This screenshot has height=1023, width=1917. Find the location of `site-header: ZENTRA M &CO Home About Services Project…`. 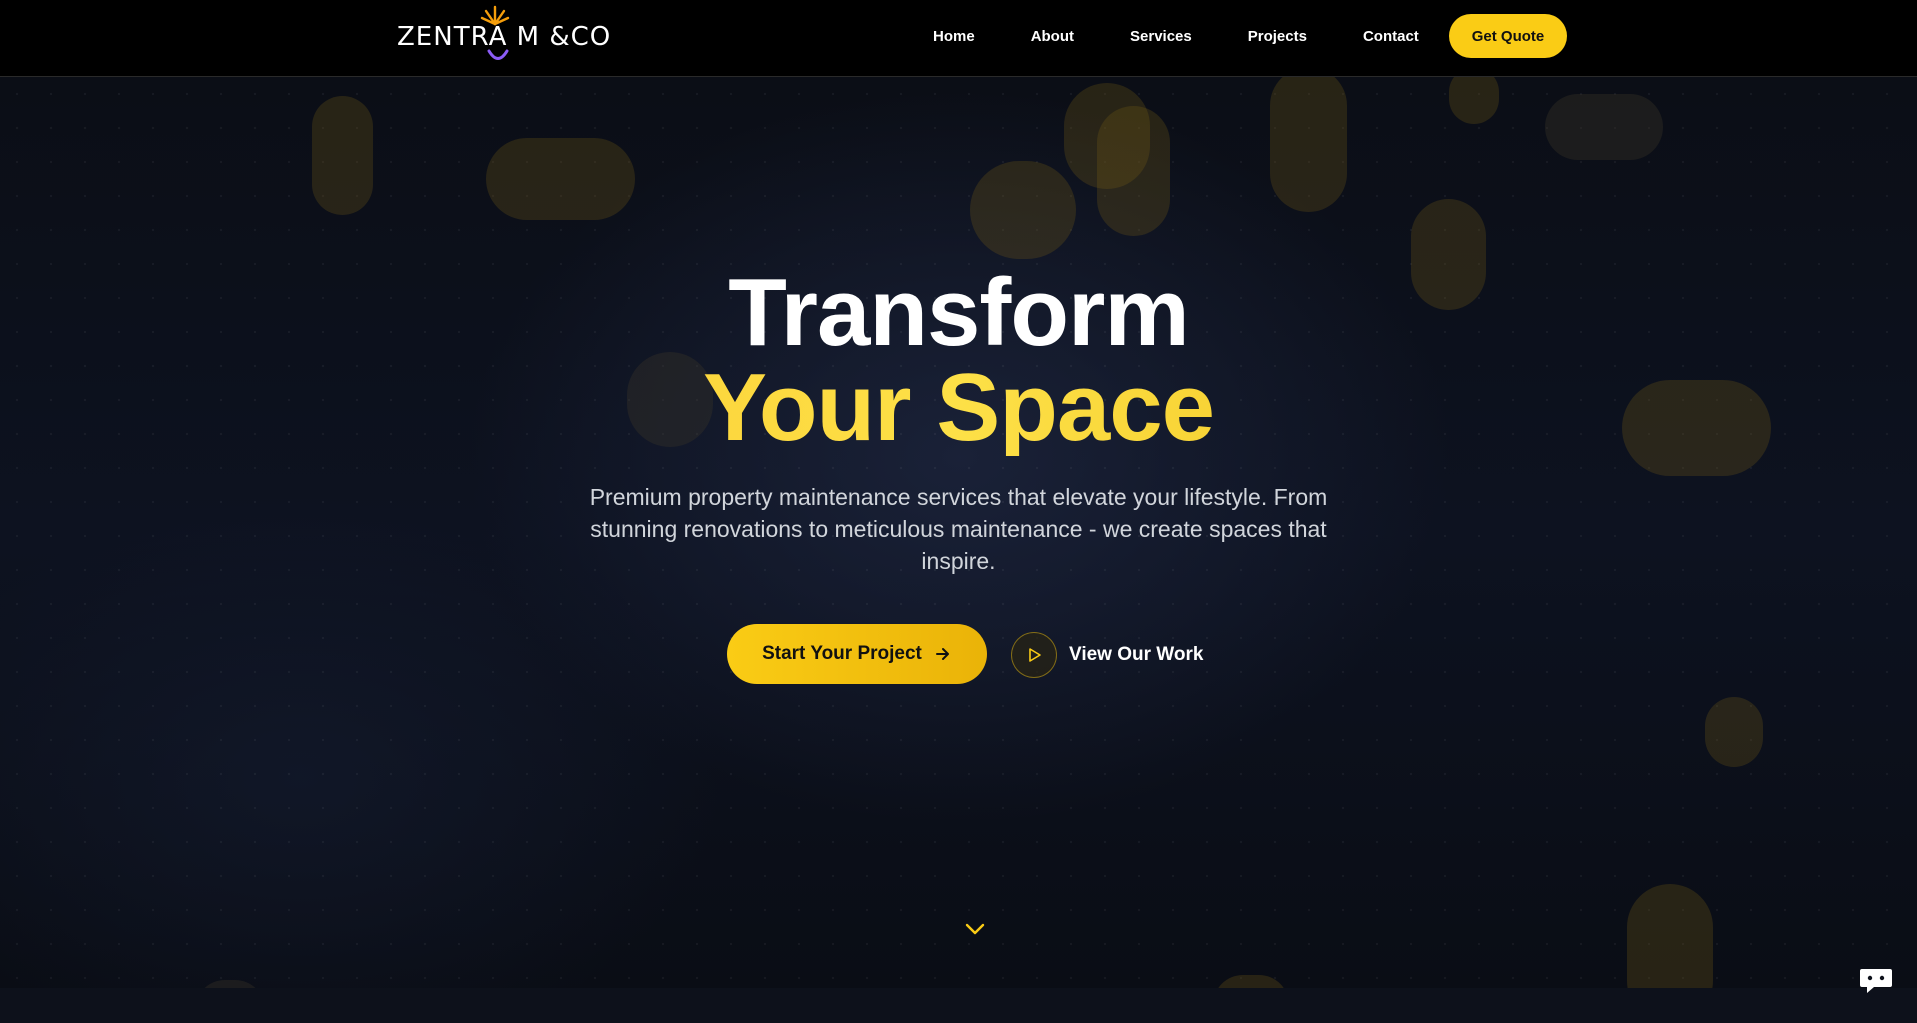

site-header: ZENTRA M &CO Home About Services Project… is located at coordinates (958, 38).